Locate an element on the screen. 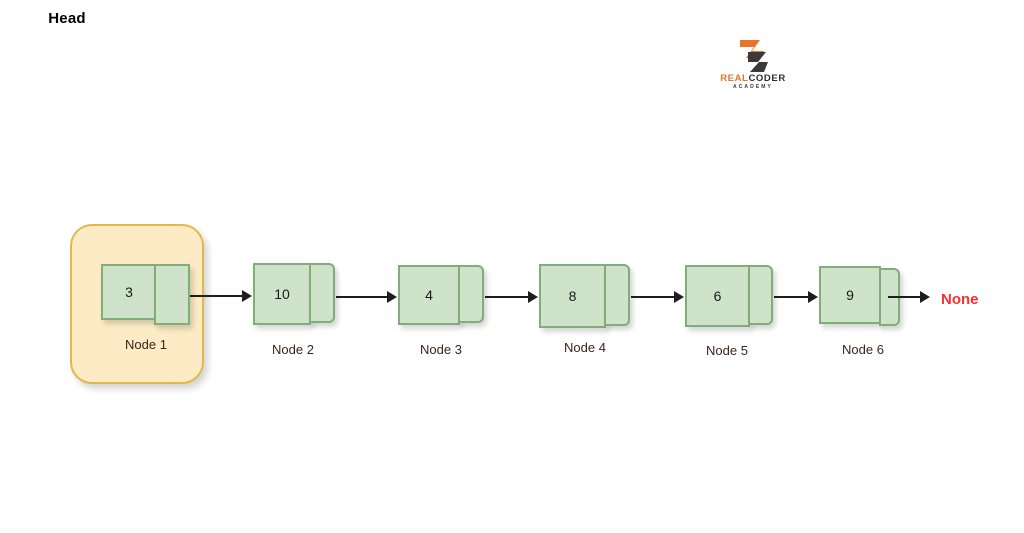 This screenshot has width=1024, height=533. node-data-cell: 3 is located at coordinates (129, 292).